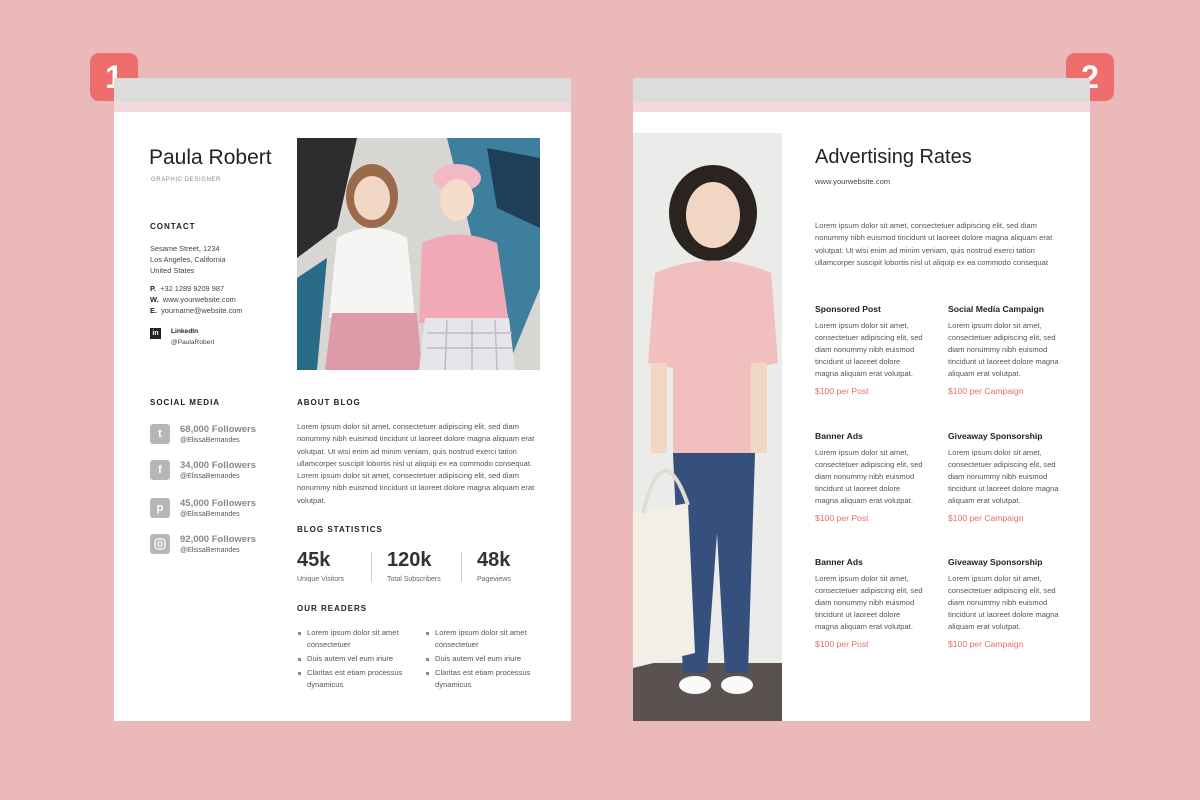 The height and width of the screenshot is (800, 1200). What do you see at coordinates (218, 503) in the screenshot?
I see `follower-count: 45,000 Followers` at bounding box center [218, 503].